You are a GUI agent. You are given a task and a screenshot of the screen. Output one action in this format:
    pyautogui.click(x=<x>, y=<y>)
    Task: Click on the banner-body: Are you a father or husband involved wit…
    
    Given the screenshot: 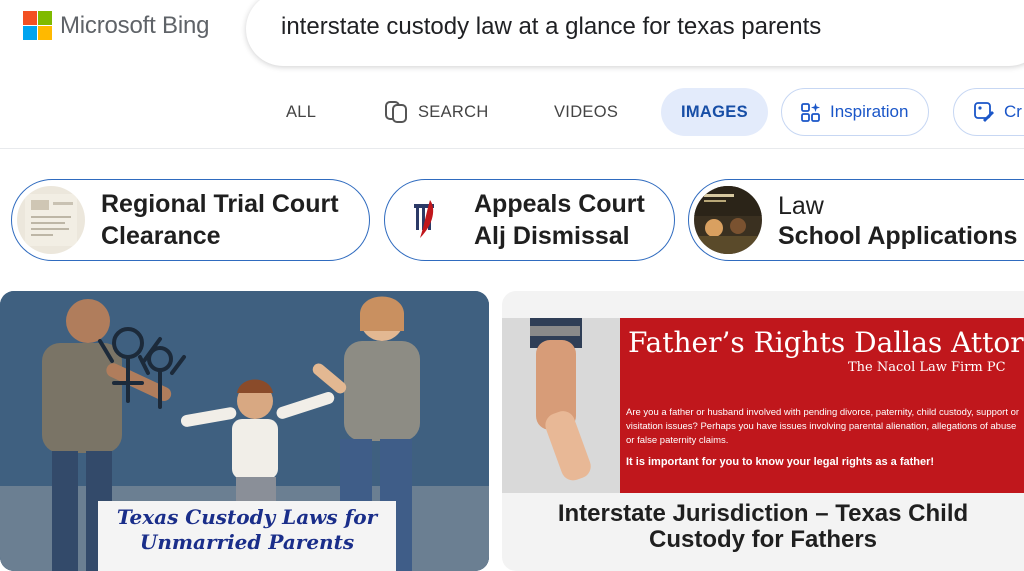 What is the action you would take?
    pyautogui.click(x=823, y=426)
    